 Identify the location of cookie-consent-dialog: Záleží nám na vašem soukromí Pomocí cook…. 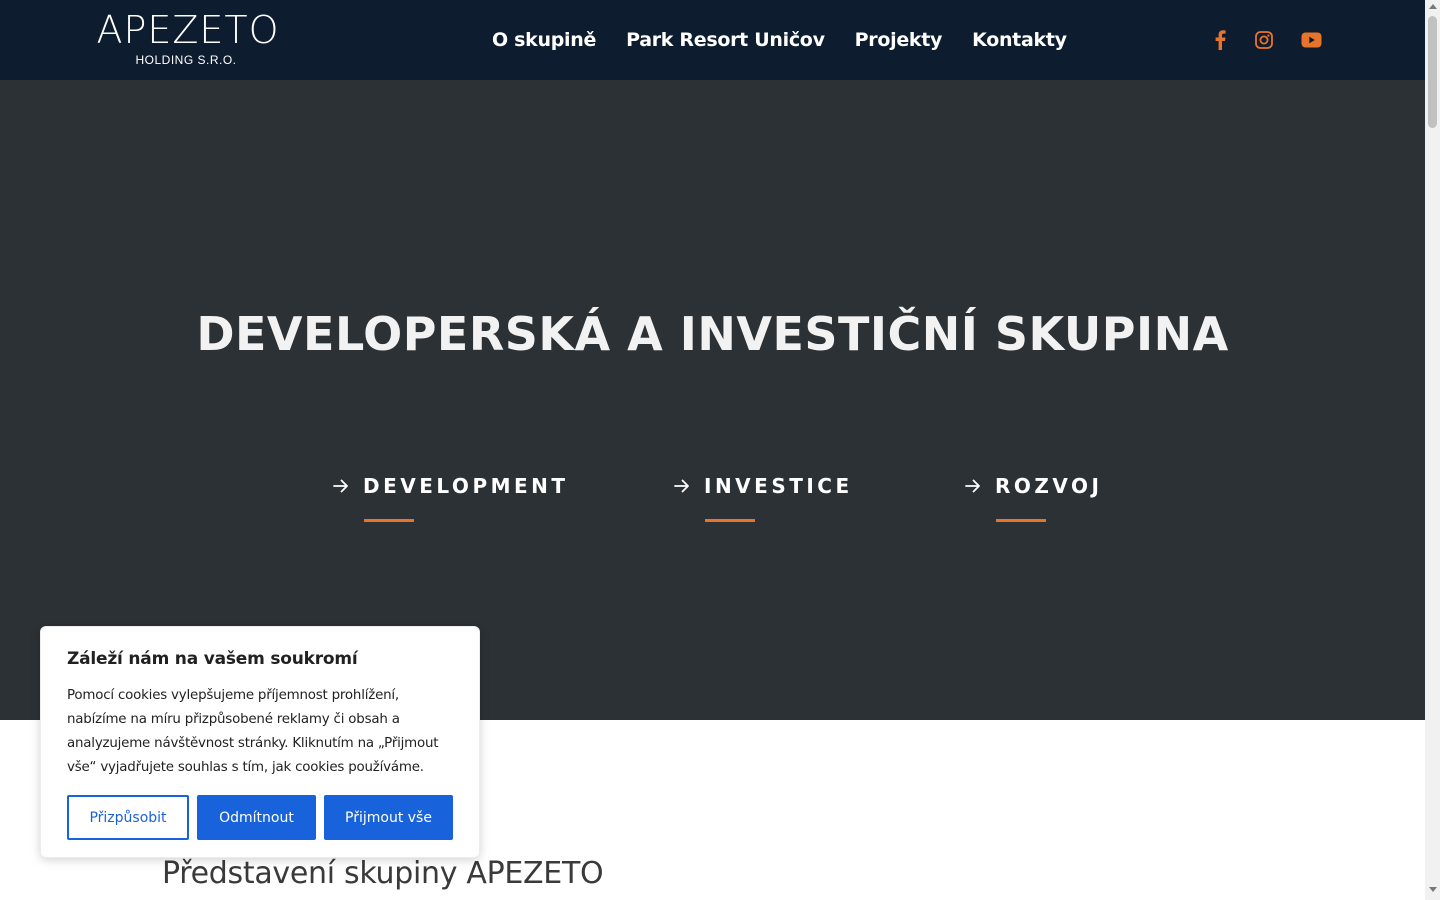
(260, 742).